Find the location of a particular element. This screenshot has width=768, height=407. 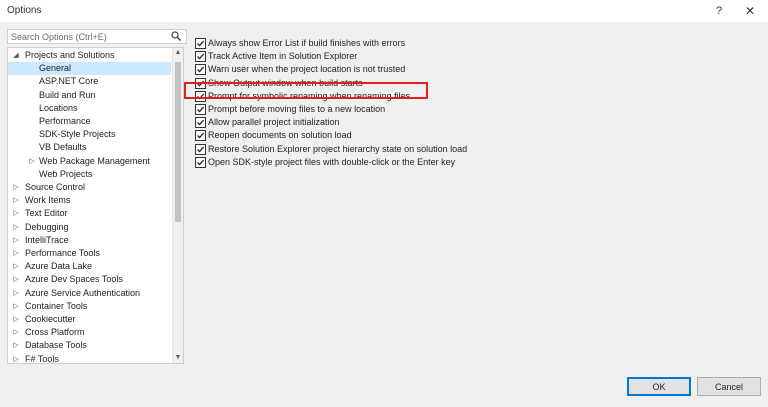

tree-item: ▷ Azure Dev Spaces Tools is located at coordinates (89, 279).